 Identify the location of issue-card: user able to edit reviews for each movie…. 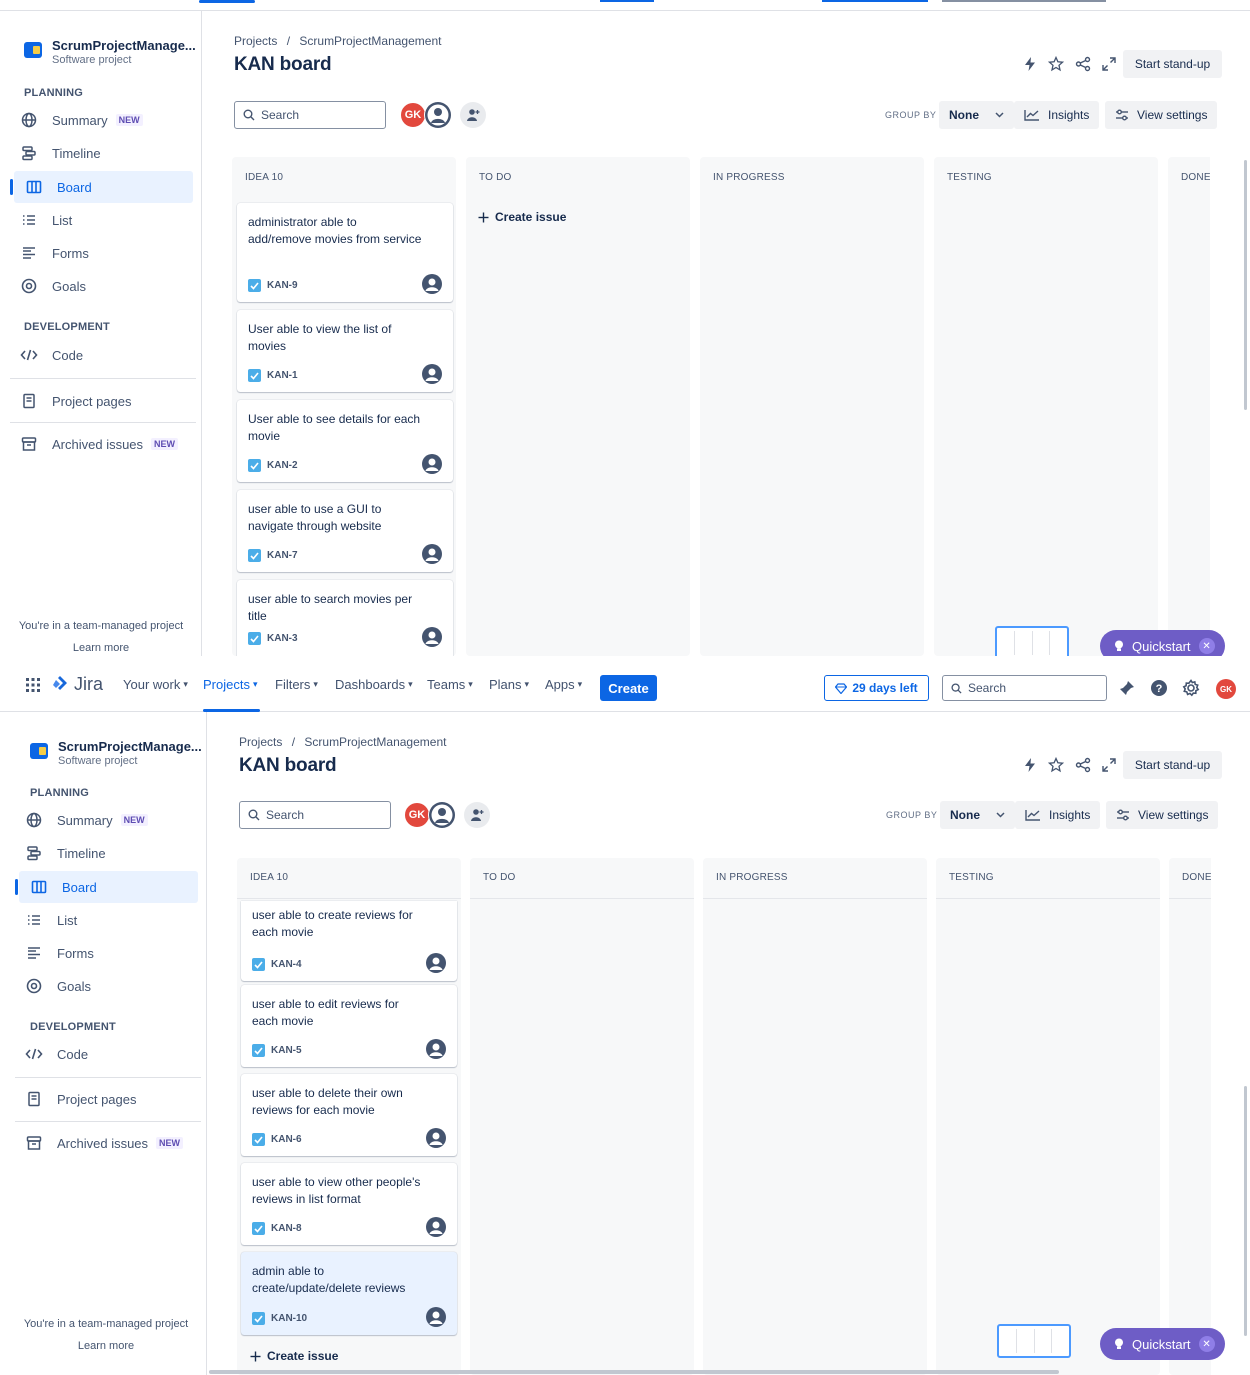
(349, 1026).